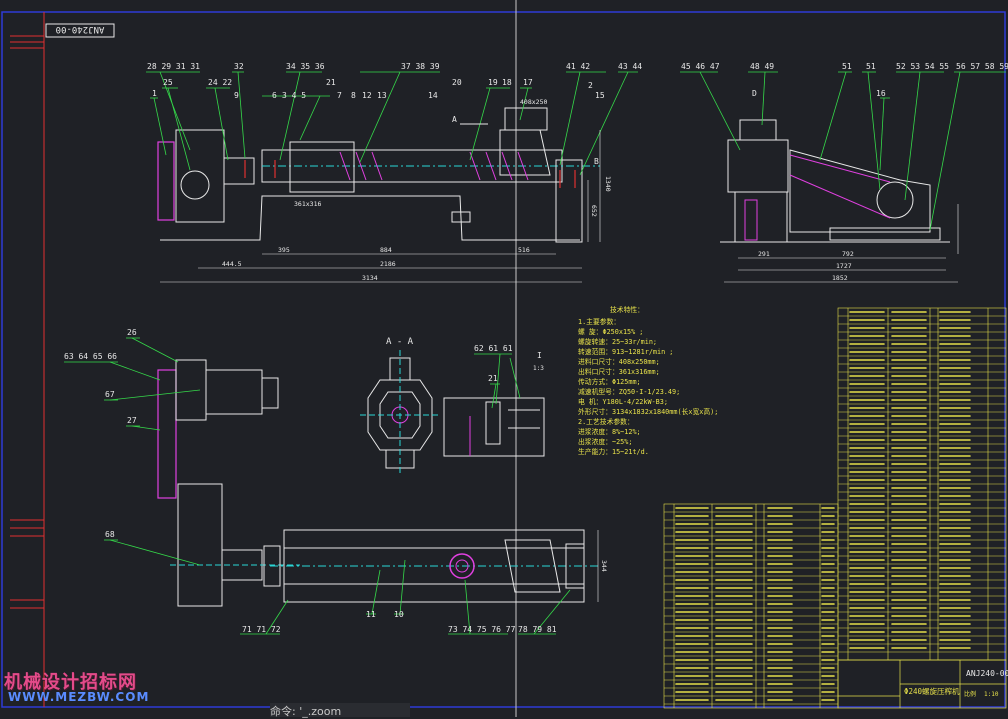 The width and height of the screenshot is (1008, 719). Describe the element at coordinates (848, 254) in the screenshot. I see `dim-792: 792` at that location.